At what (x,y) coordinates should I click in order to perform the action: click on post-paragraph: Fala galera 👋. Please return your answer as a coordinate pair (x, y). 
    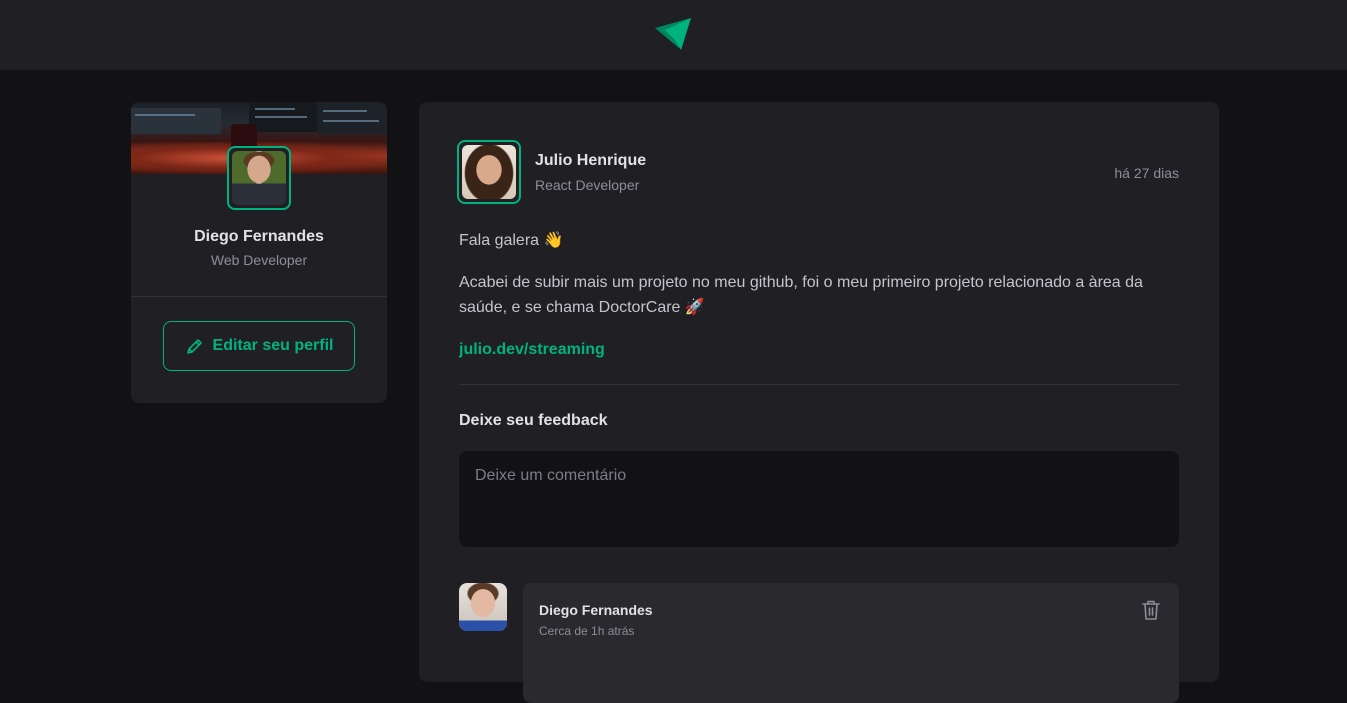
    Looking at the image, I should click on (511, 240).